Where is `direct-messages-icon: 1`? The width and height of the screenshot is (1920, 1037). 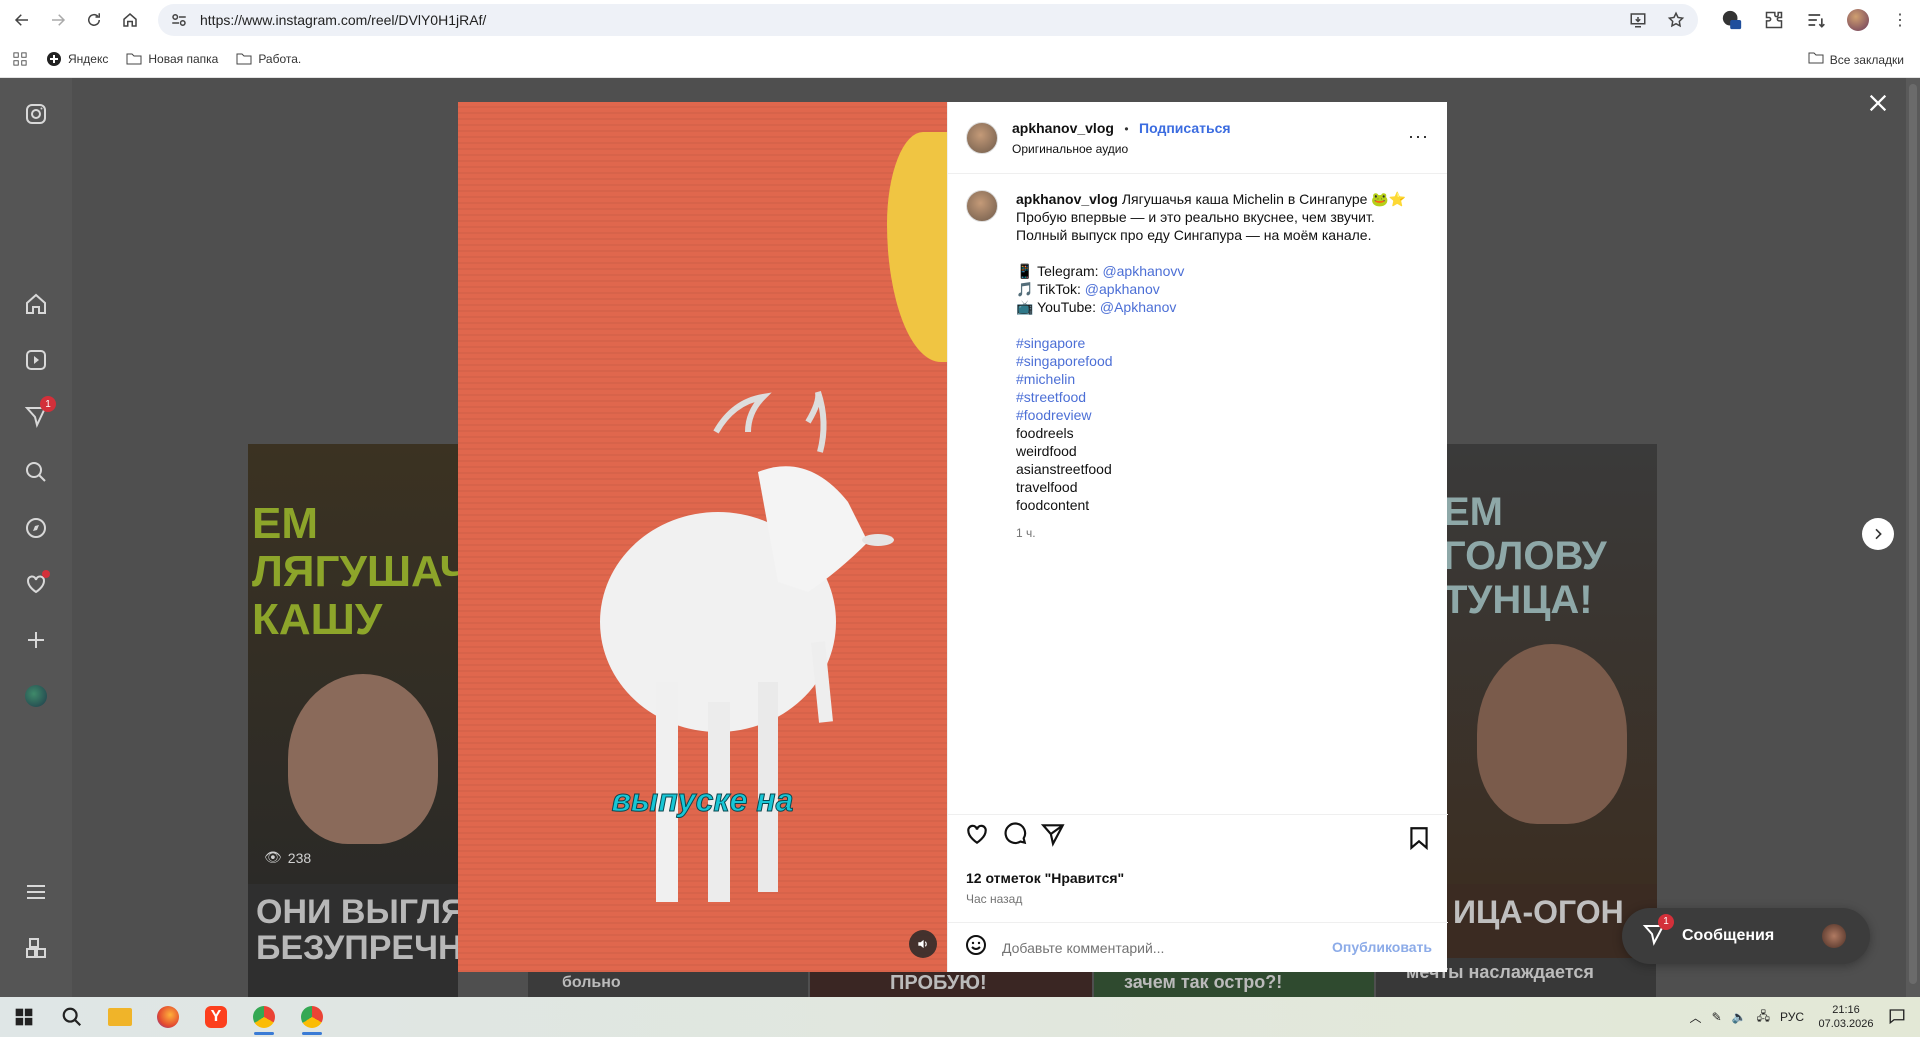
direct-messages-icon: 1 is located at coordinates (40, 412).